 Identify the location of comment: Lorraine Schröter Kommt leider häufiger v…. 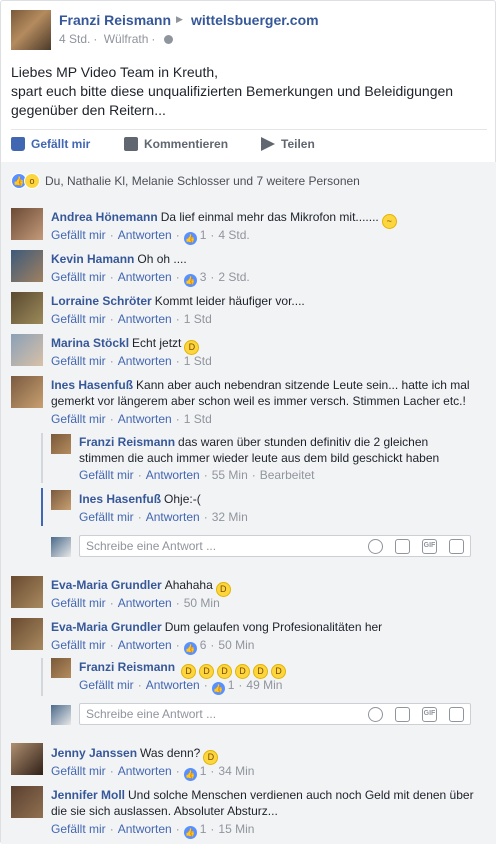
(261, 301).